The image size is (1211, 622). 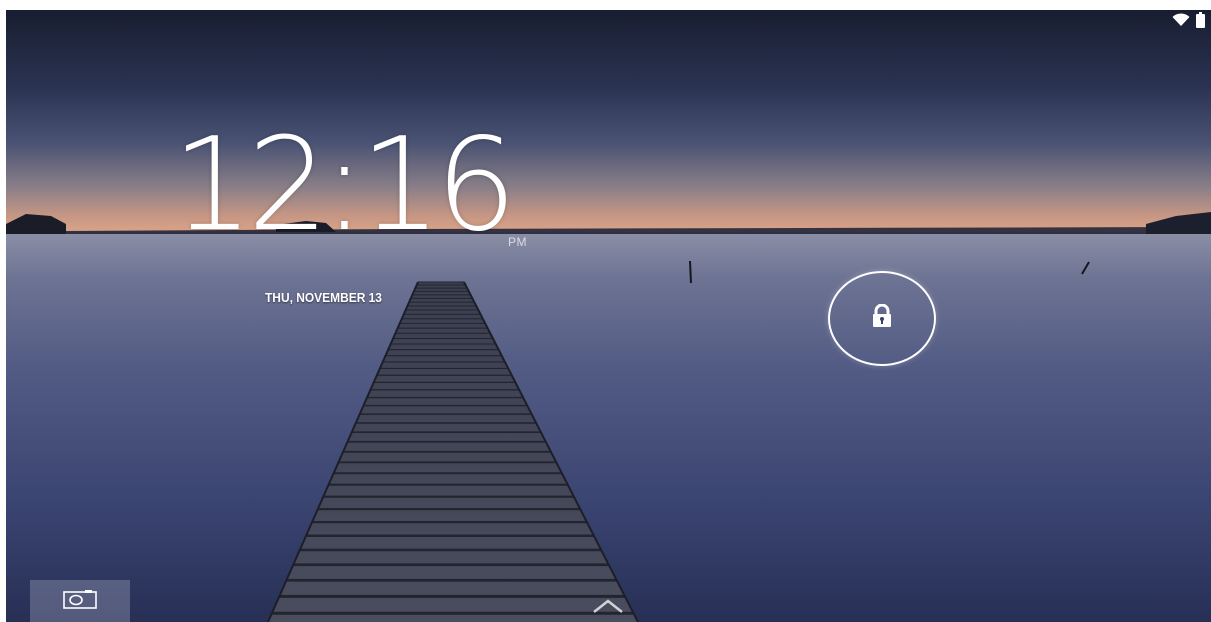 What do you see at coordinates (608, 606) in the screenshot?
I see `chevron-up-icon` at bounding box center [608, 606].